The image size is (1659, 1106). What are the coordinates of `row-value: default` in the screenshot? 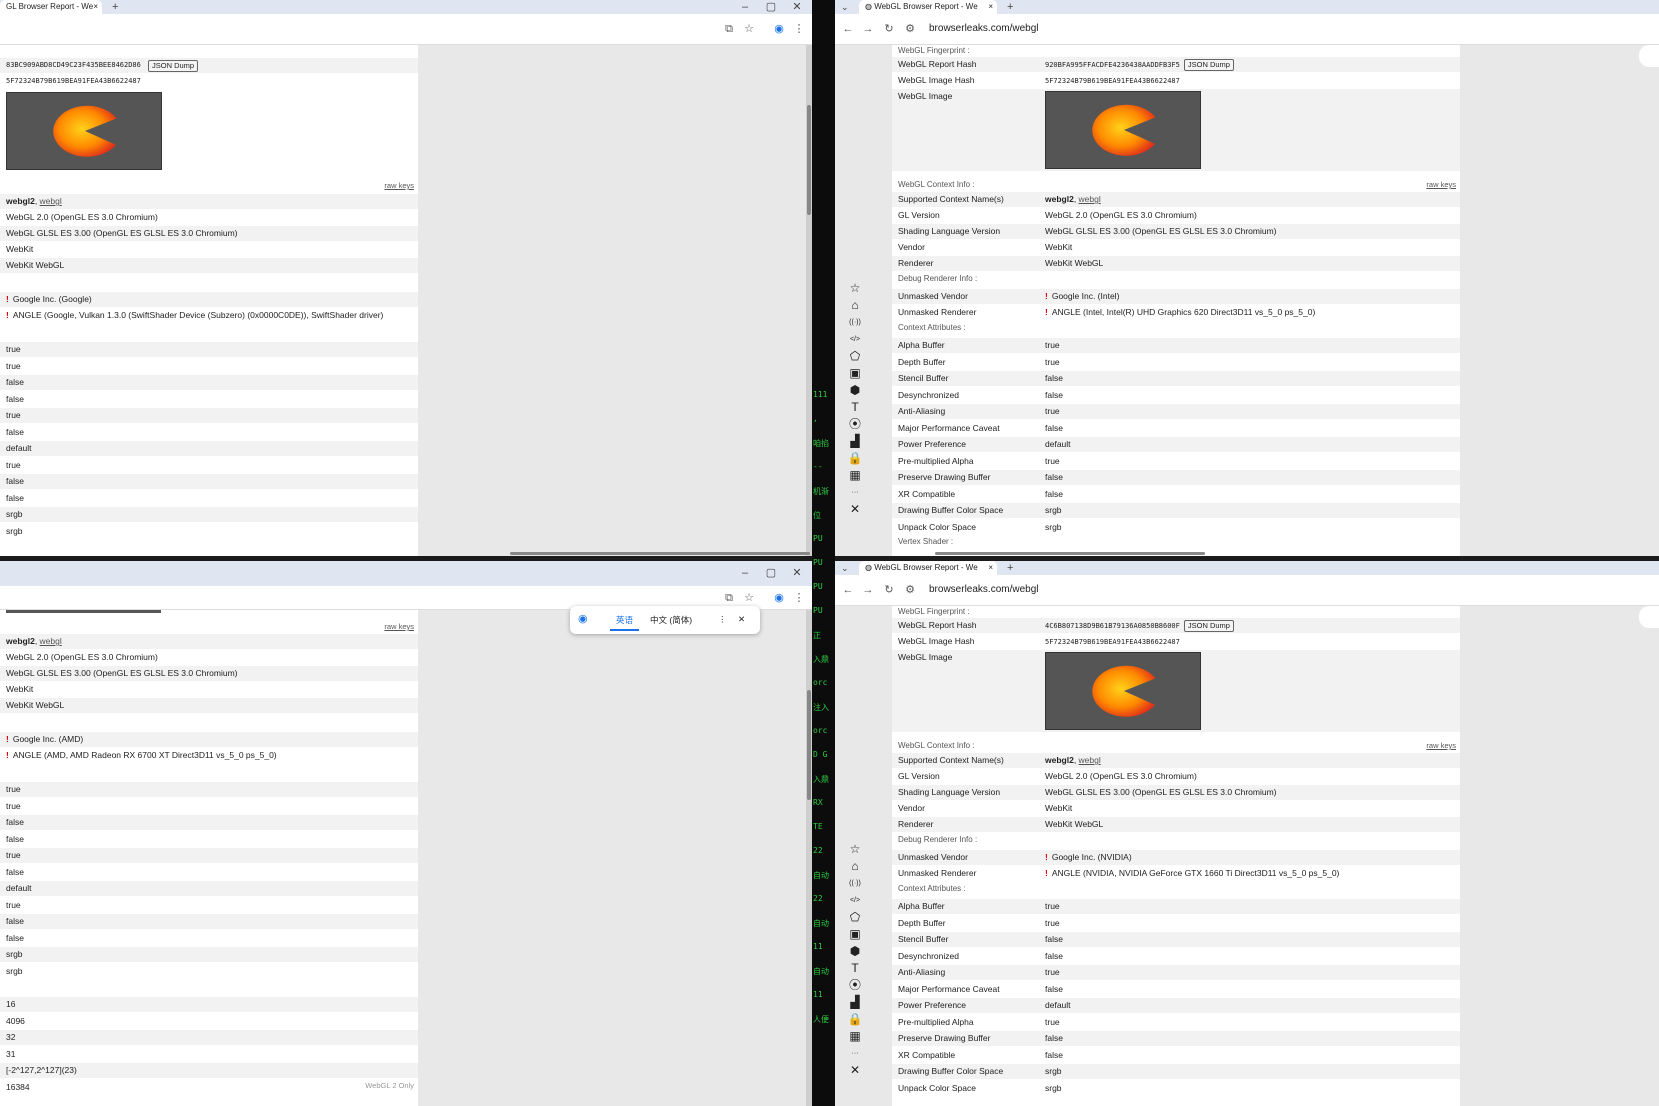 It's located at (1058, 444).